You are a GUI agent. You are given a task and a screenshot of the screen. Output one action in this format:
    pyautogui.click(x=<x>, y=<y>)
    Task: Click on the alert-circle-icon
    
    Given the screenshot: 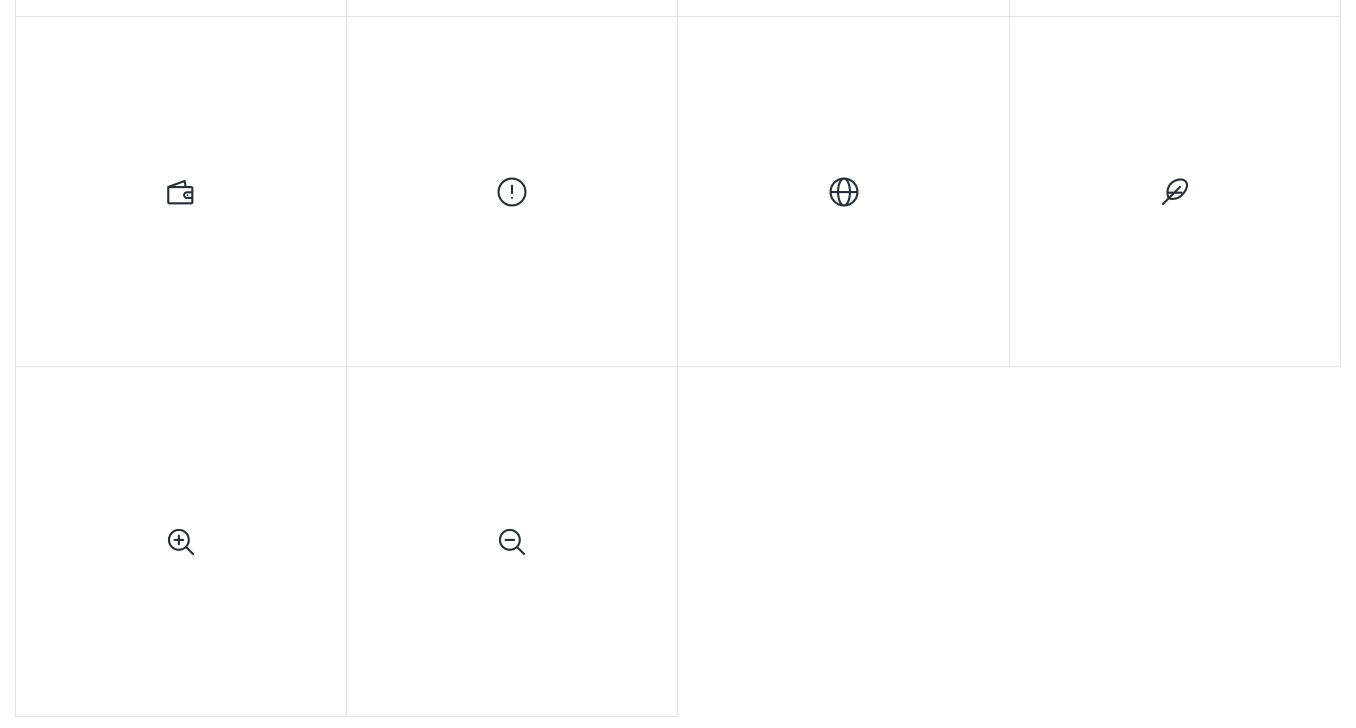 What is the action you would take?
    pyautogui.click(x=512, y=191)
    